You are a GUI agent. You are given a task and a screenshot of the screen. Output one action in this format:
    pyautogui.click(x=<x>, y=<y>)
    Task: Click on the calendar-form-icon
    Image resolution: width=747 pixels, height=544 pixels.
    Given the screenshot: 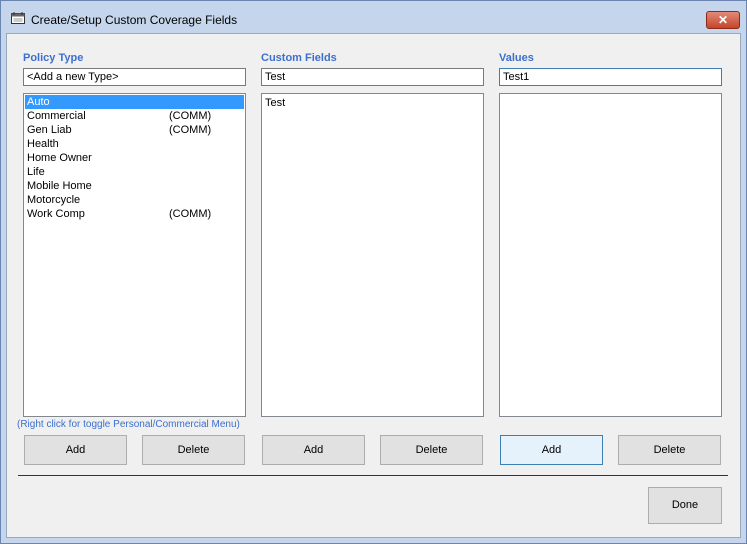 What is the action you would take?
    pyautogui.click(x=18, y=18)
    